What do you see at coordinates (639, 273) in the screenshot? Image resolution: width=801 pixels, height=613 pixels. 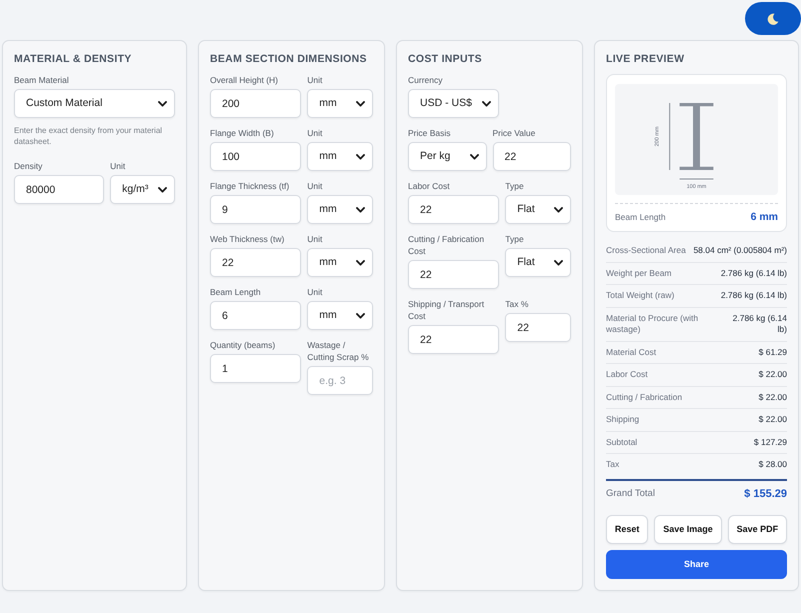 I see `result-label: Weight per Beam` at bounding box center [639, 273].